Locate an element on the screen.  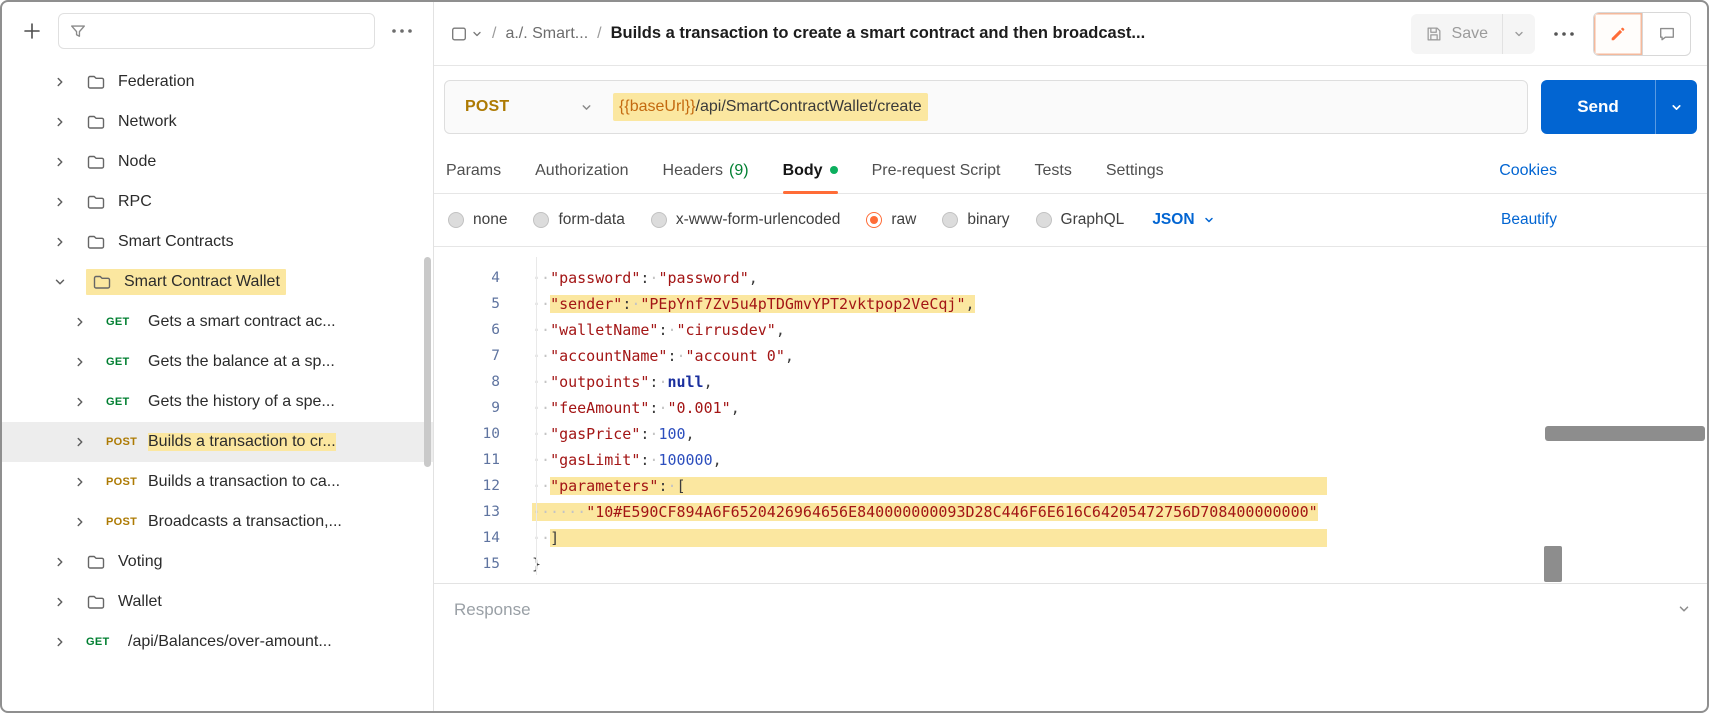
code-line-15: } is located at coordinates (1119, 564).